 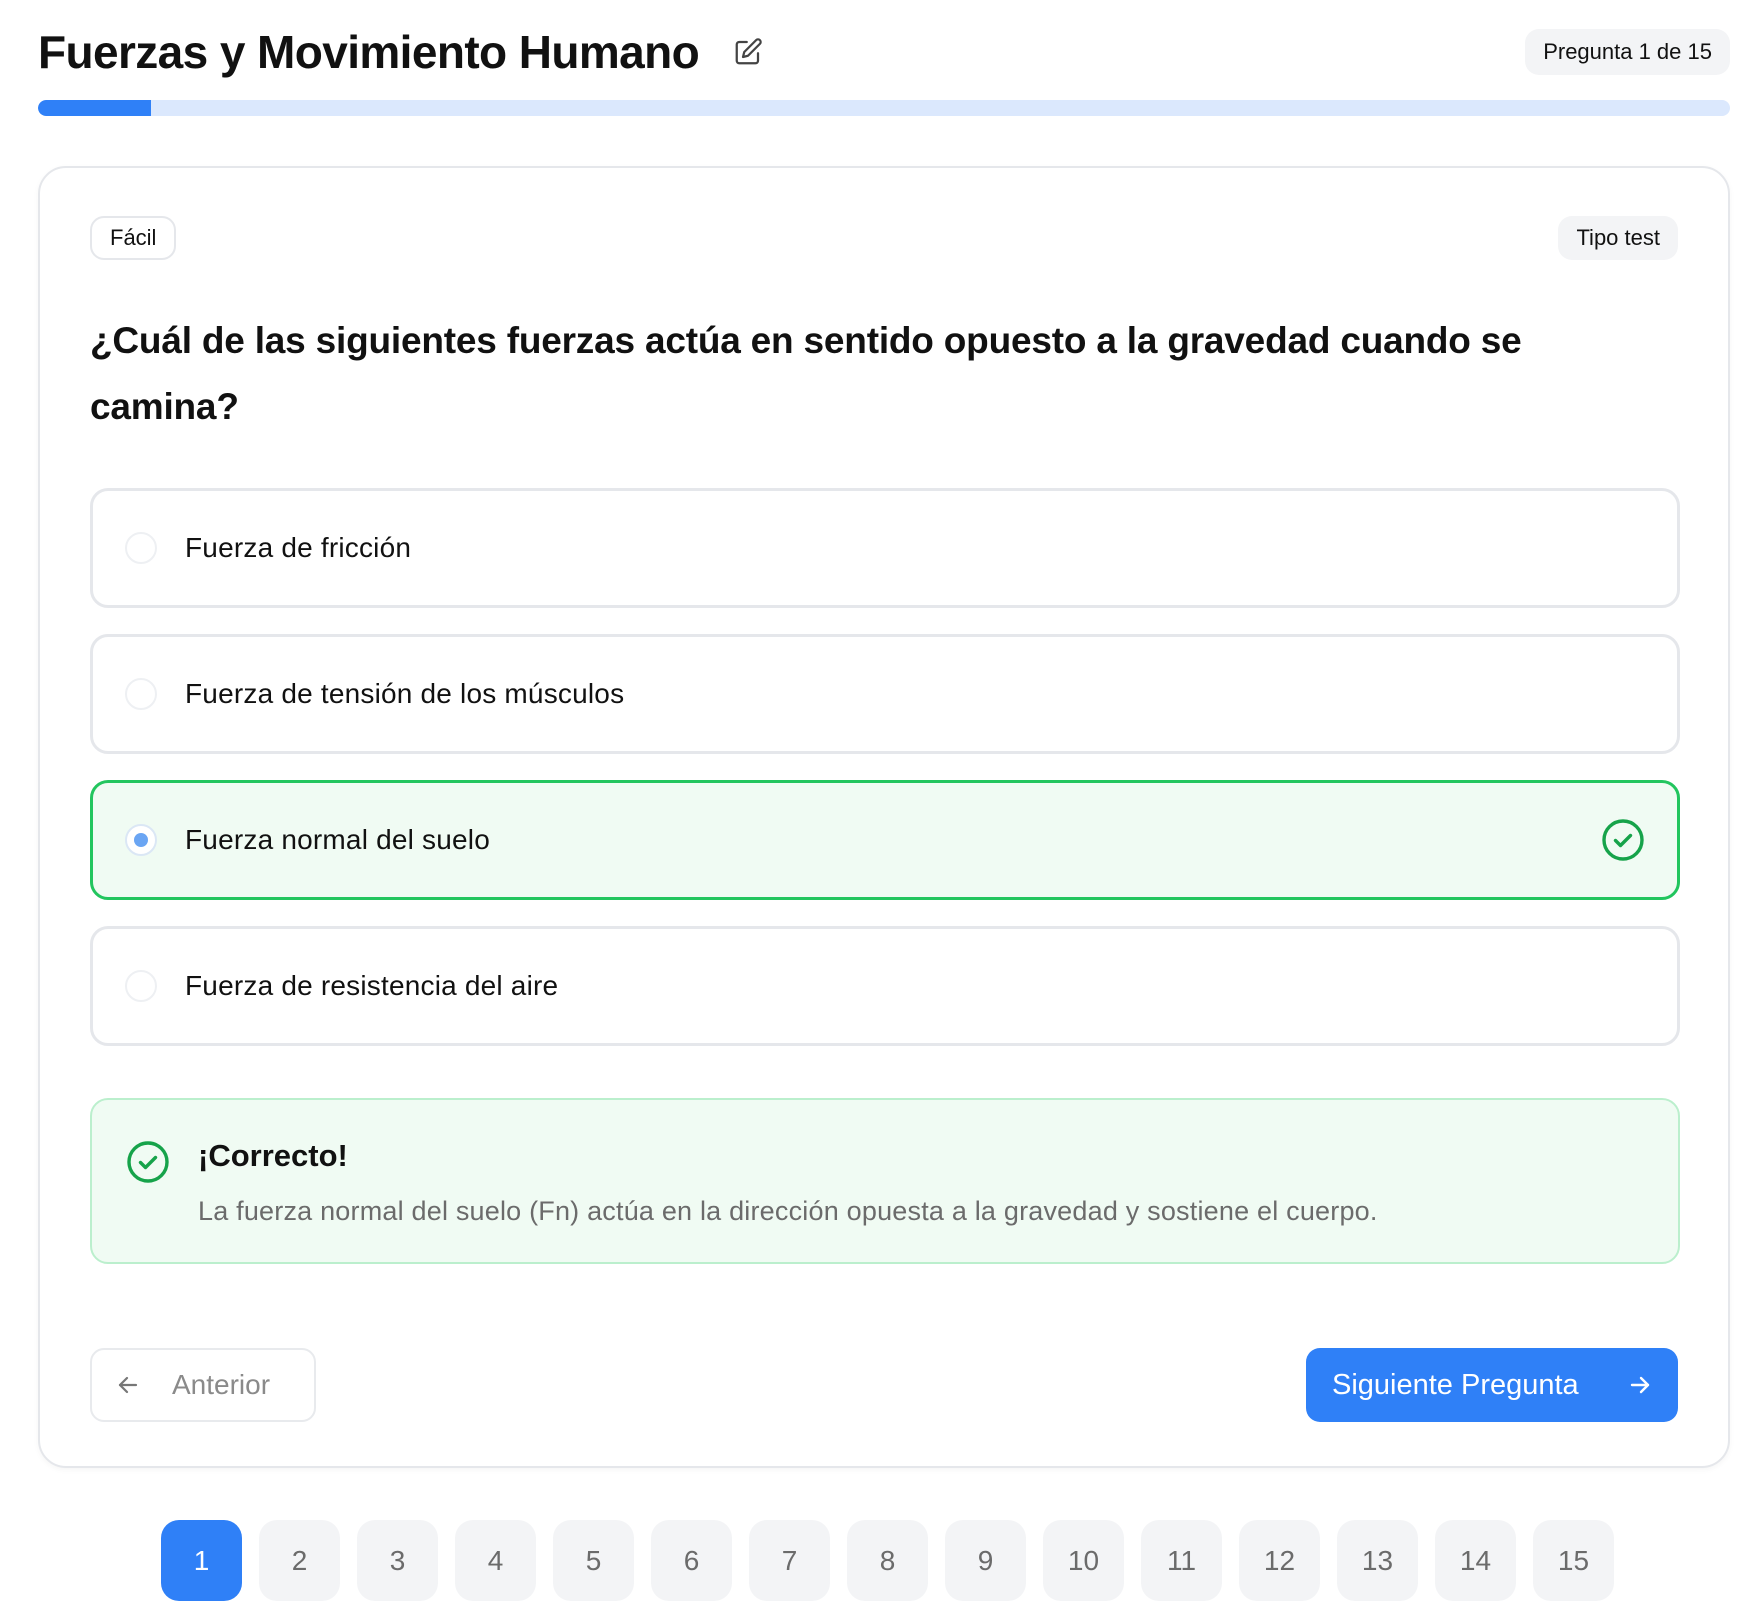 What do you see at coordinates (593, 1560) in the screenshot?
I see `page-button-5: 5` at bounding box center [593, 1560].